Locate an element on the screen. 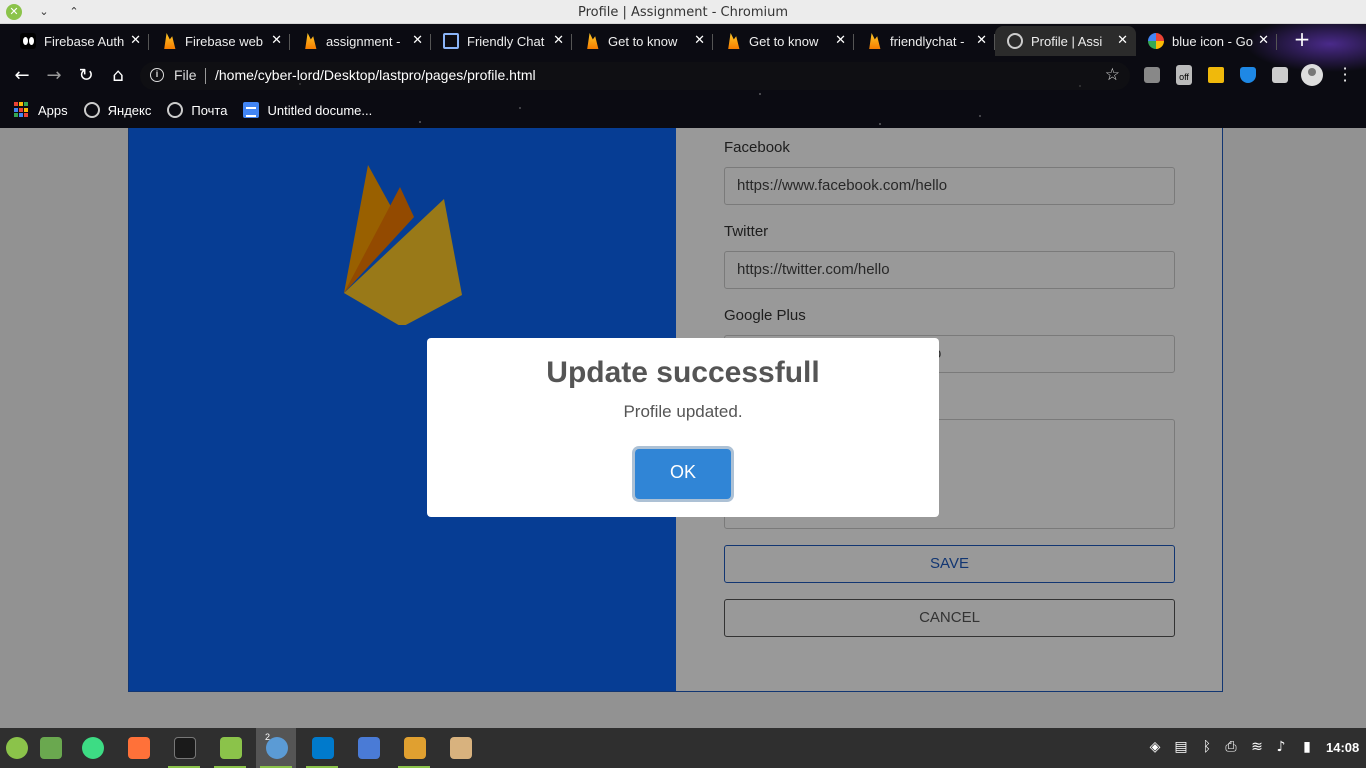  volume-tray-icon: ♪ is located at coordinates (1281, 747).